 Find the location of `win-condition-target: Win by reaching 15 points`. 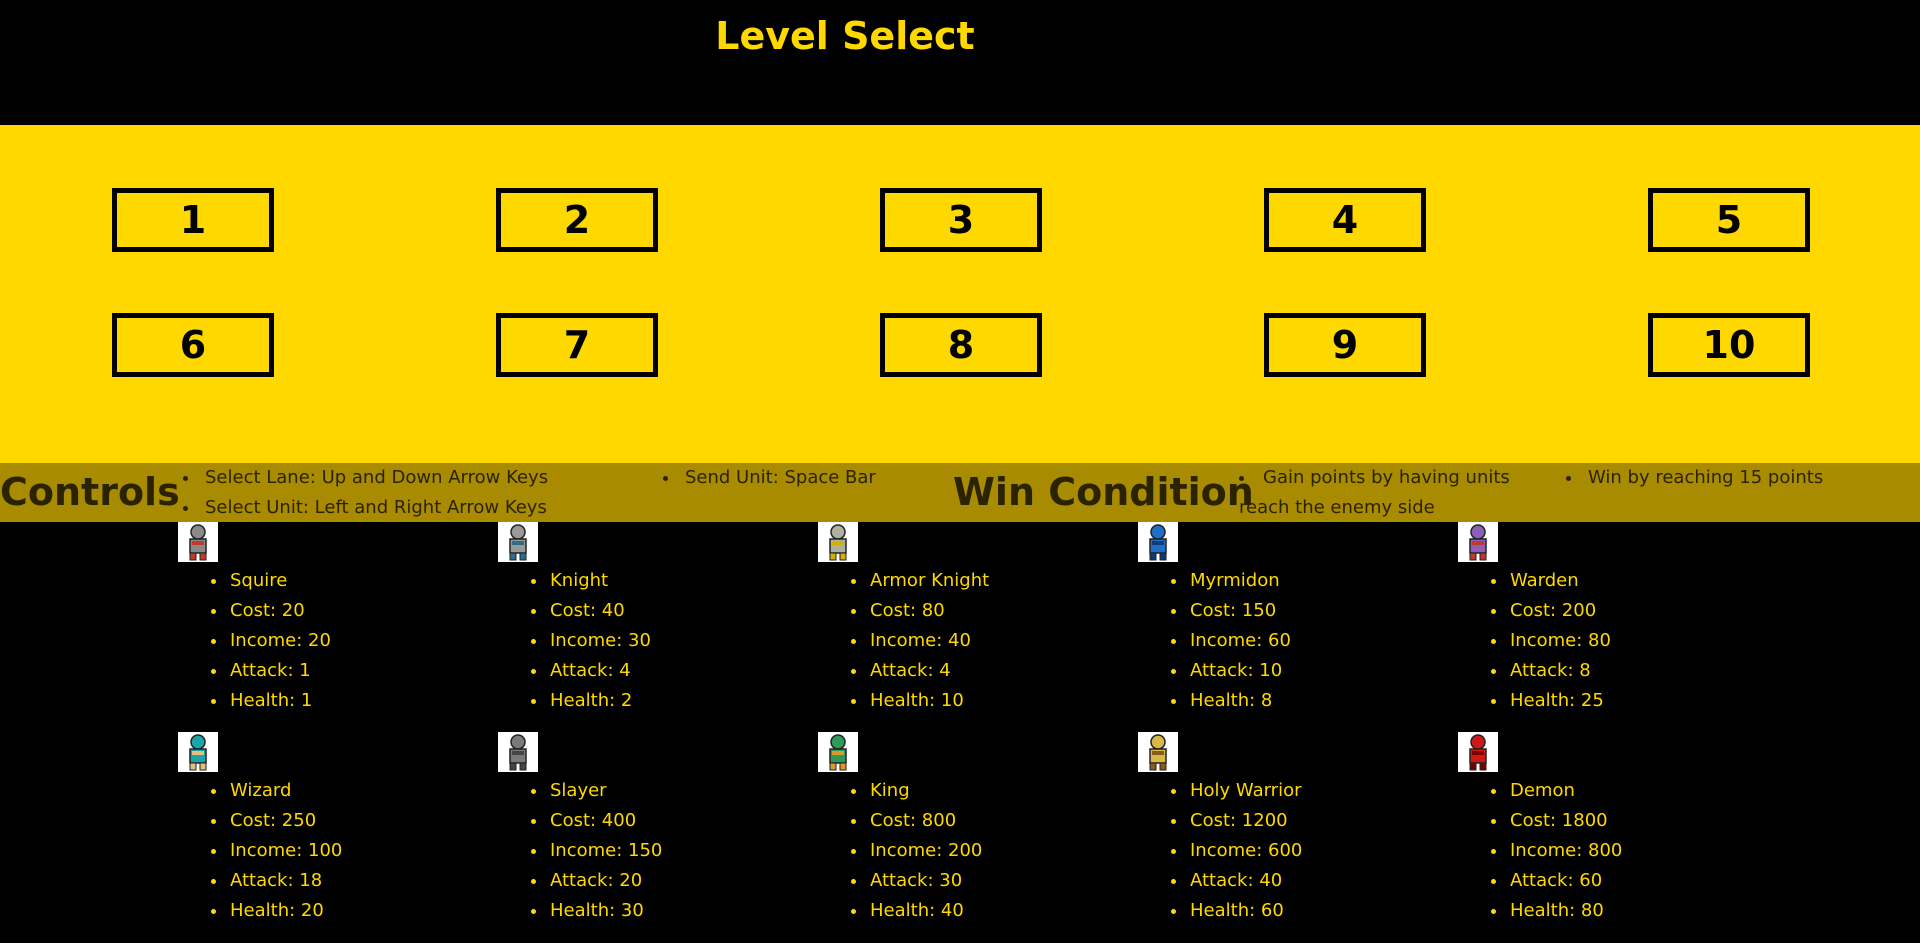

win-condition-target: Win by reaching 15 points is located at coordinates (1703, 478).